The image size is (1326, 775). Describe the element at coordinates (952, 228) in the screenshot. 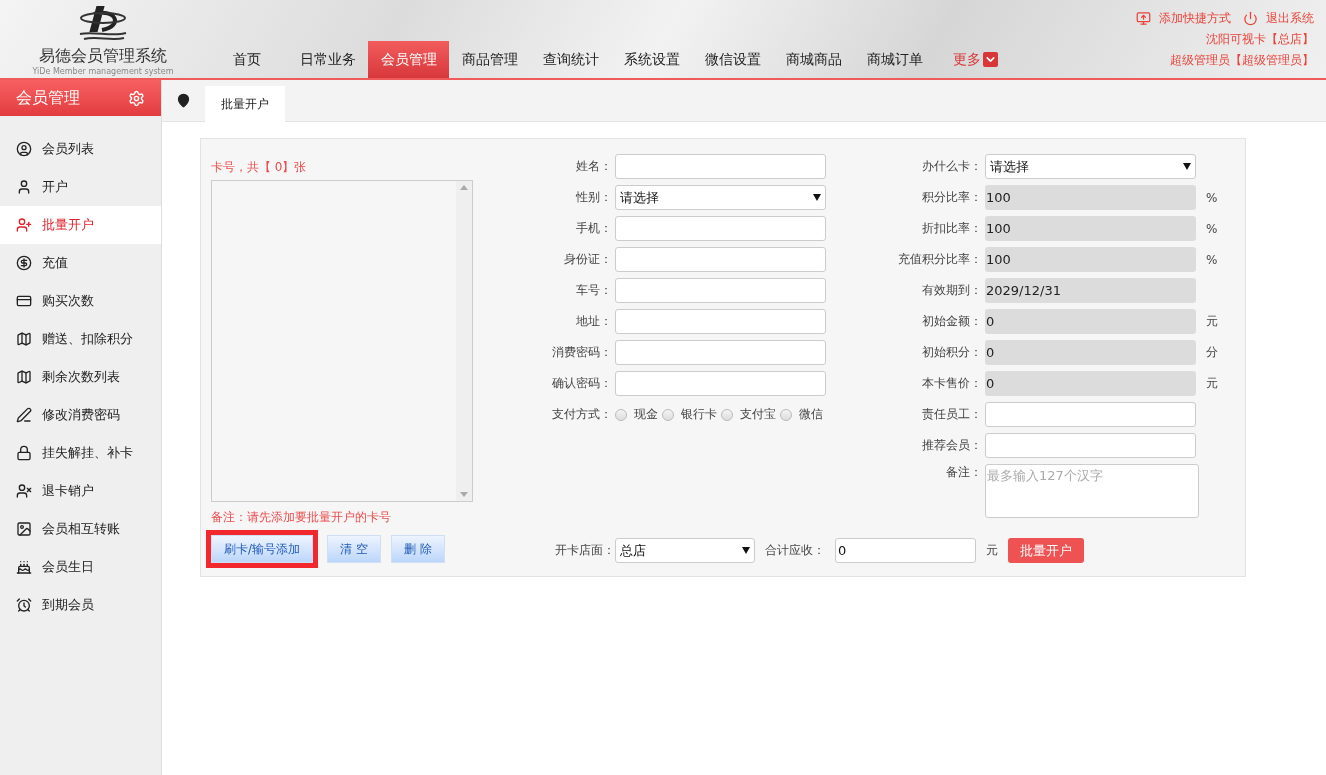

I see `field-label: 折扣比率：` at that location.